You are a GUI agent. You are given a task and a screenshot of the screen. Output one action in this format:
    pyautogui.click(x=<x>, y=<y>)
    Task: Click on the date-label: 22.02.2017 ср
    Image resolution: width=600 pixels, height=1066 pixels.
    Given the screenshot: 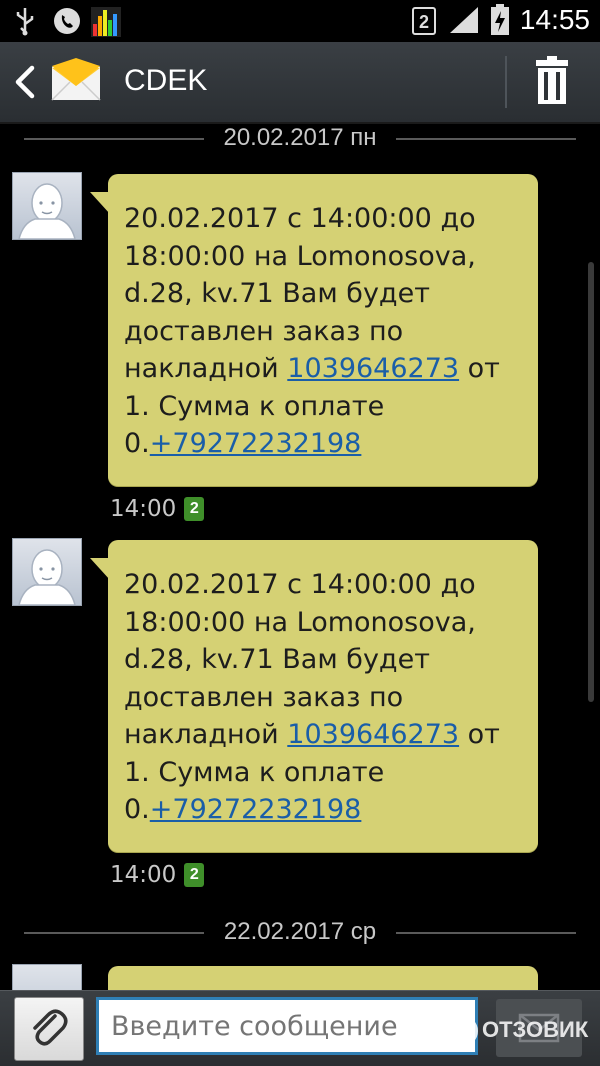 What is the action you would take?
    pyautogui.click(x=300, y=931)
    